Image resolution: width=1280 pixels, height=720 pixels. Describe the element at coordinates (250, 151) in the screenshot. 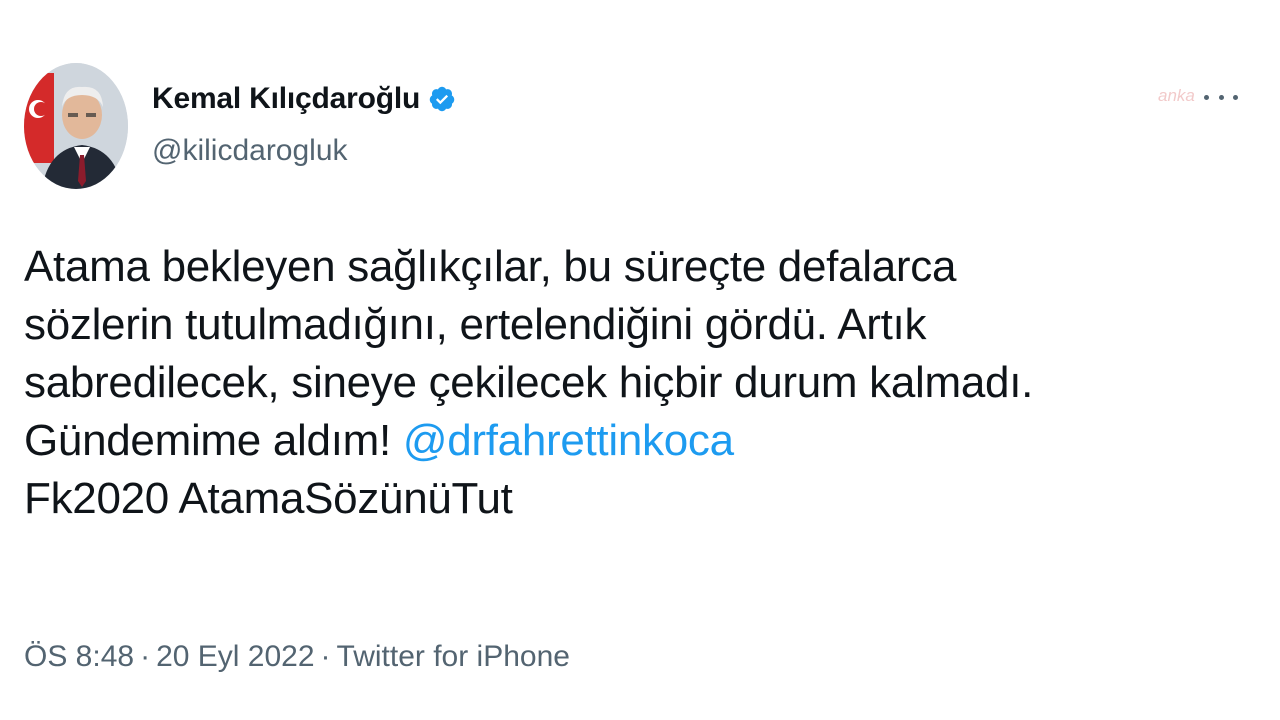

I see `author-handle: @kilicdarogluk` at that location.